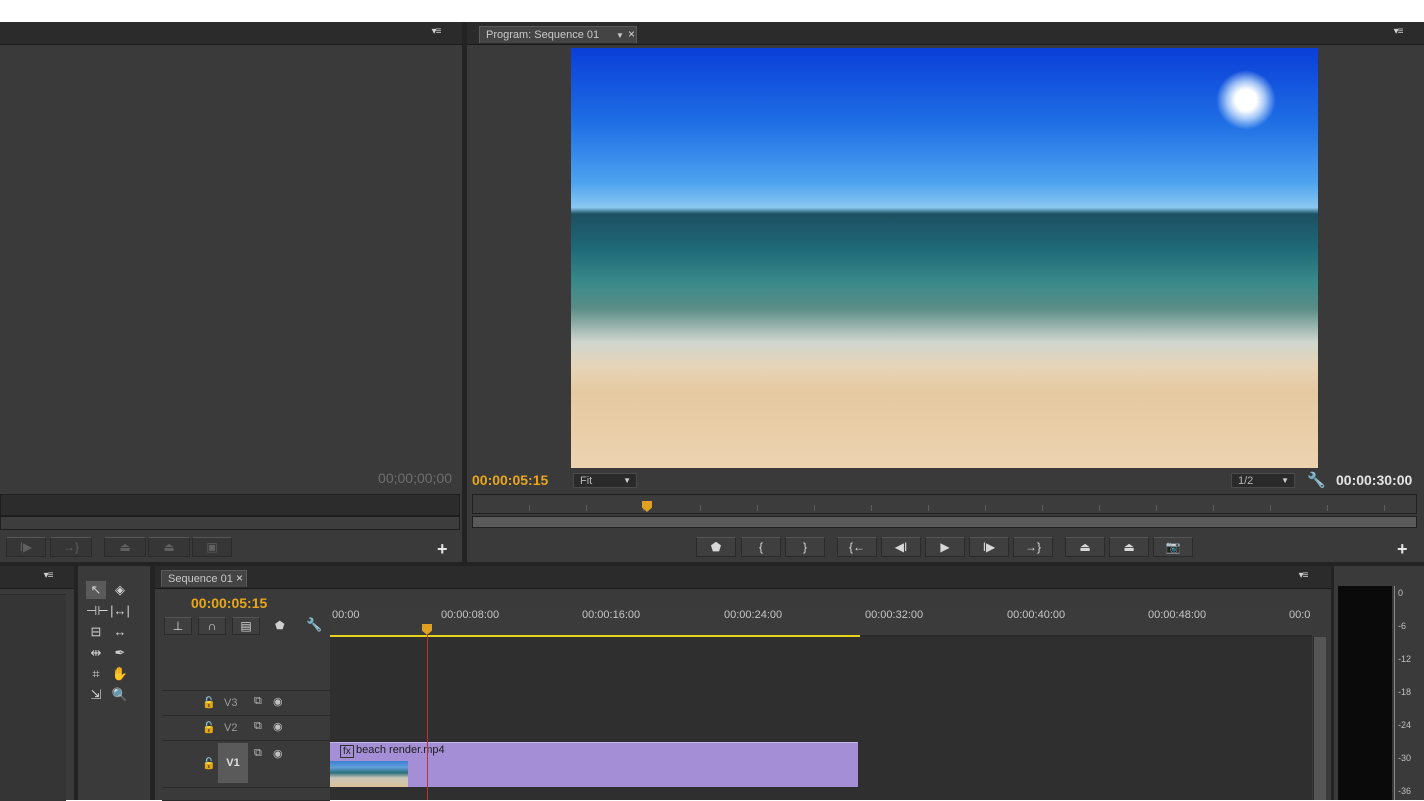 Image resolution: width=1424 pixels, height=801 pixels. I want to click on step-forward-button: I▶, so click(989, 547).